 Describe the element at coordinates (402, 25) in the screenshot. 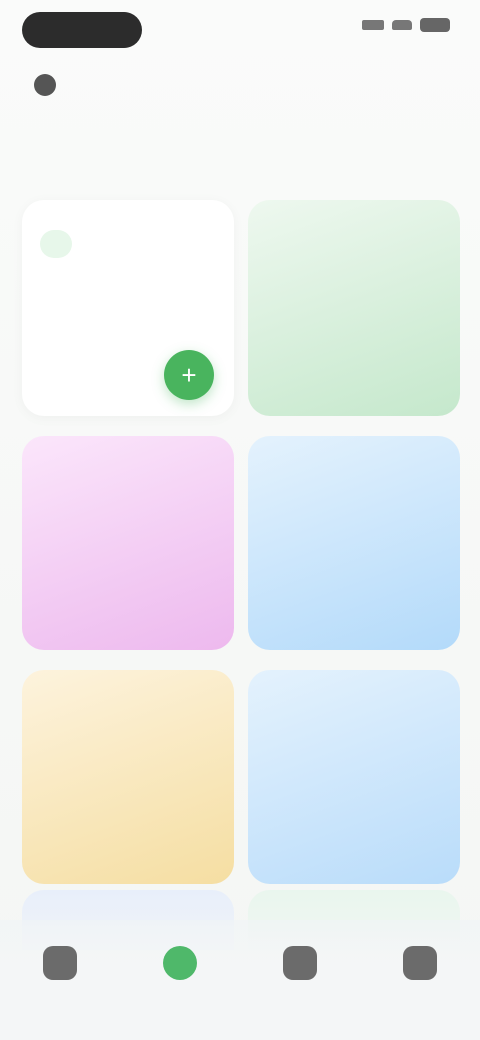

I see `wifi-icon` at that location.